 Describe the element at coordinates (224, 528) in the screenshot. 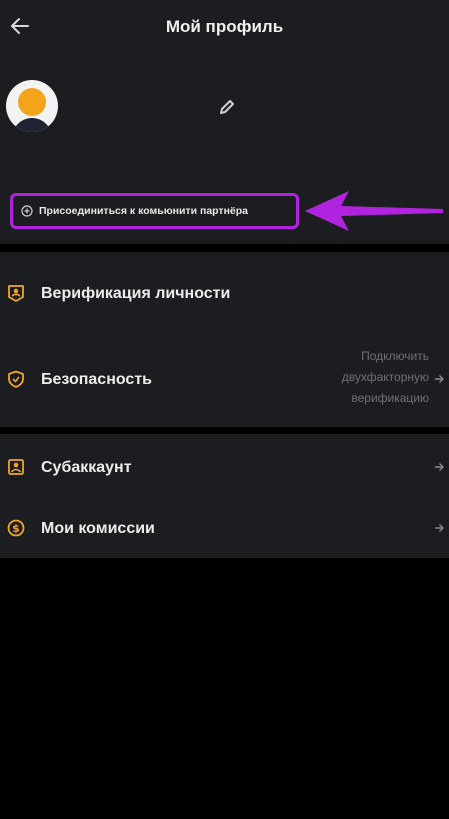

I see `menu-item-commissions: $ Мои комиссии` at that location.